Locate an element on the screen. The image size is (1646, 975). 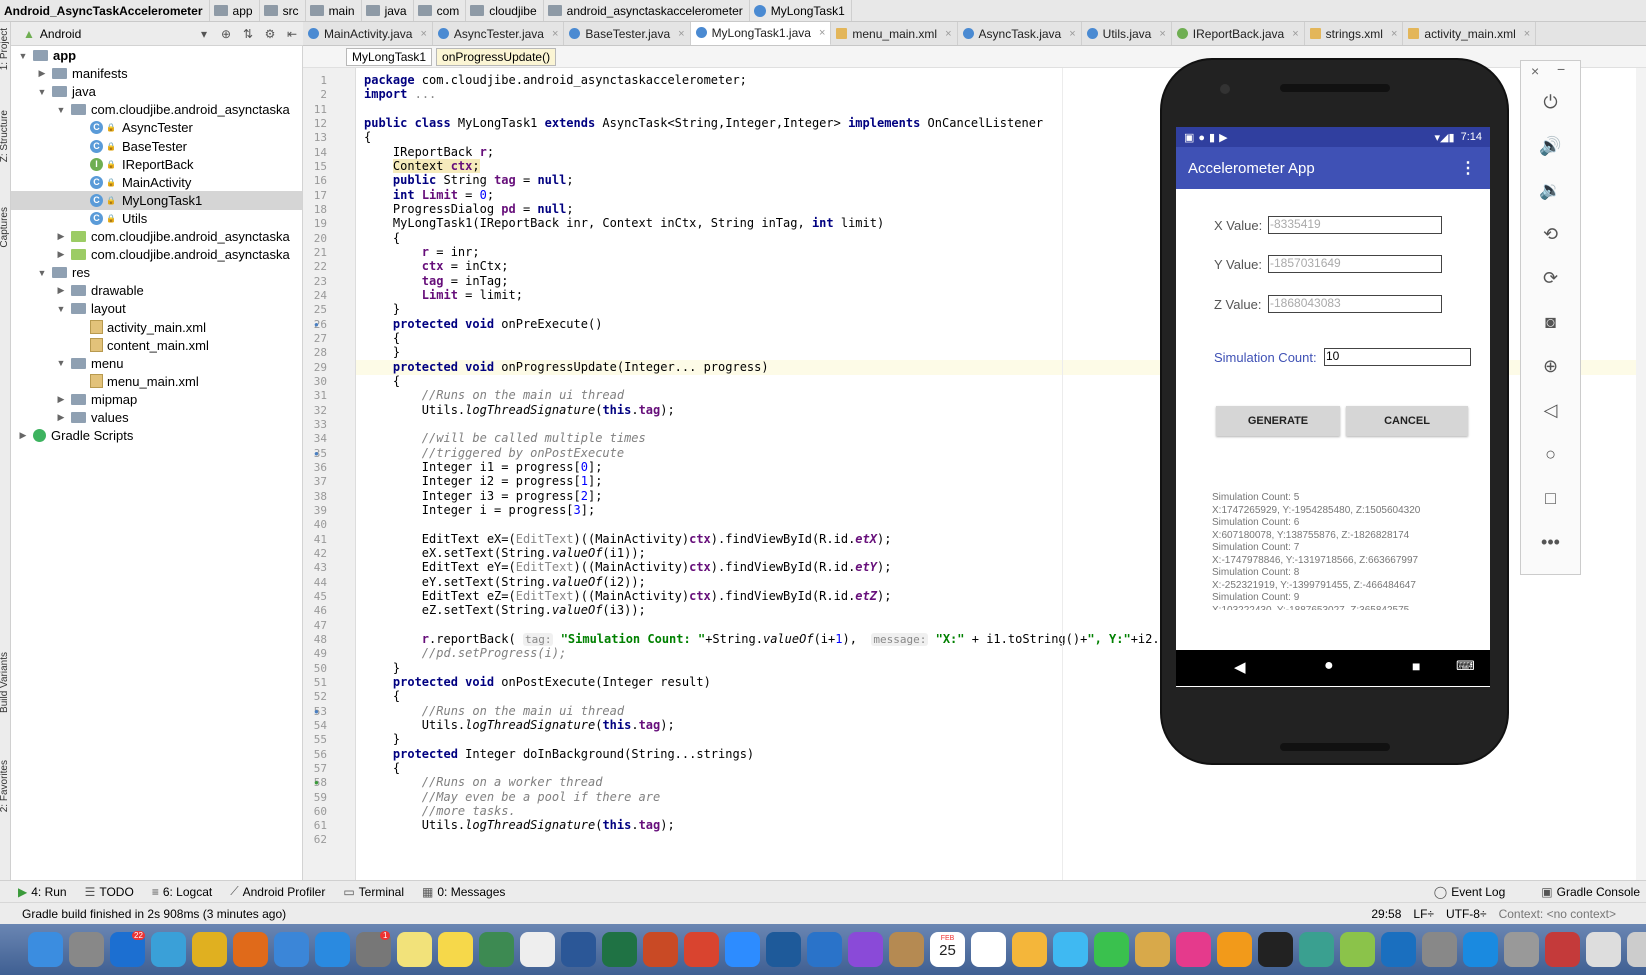
view-mode-dropdown-icon: ▾ is located at coordinates (204, 34).